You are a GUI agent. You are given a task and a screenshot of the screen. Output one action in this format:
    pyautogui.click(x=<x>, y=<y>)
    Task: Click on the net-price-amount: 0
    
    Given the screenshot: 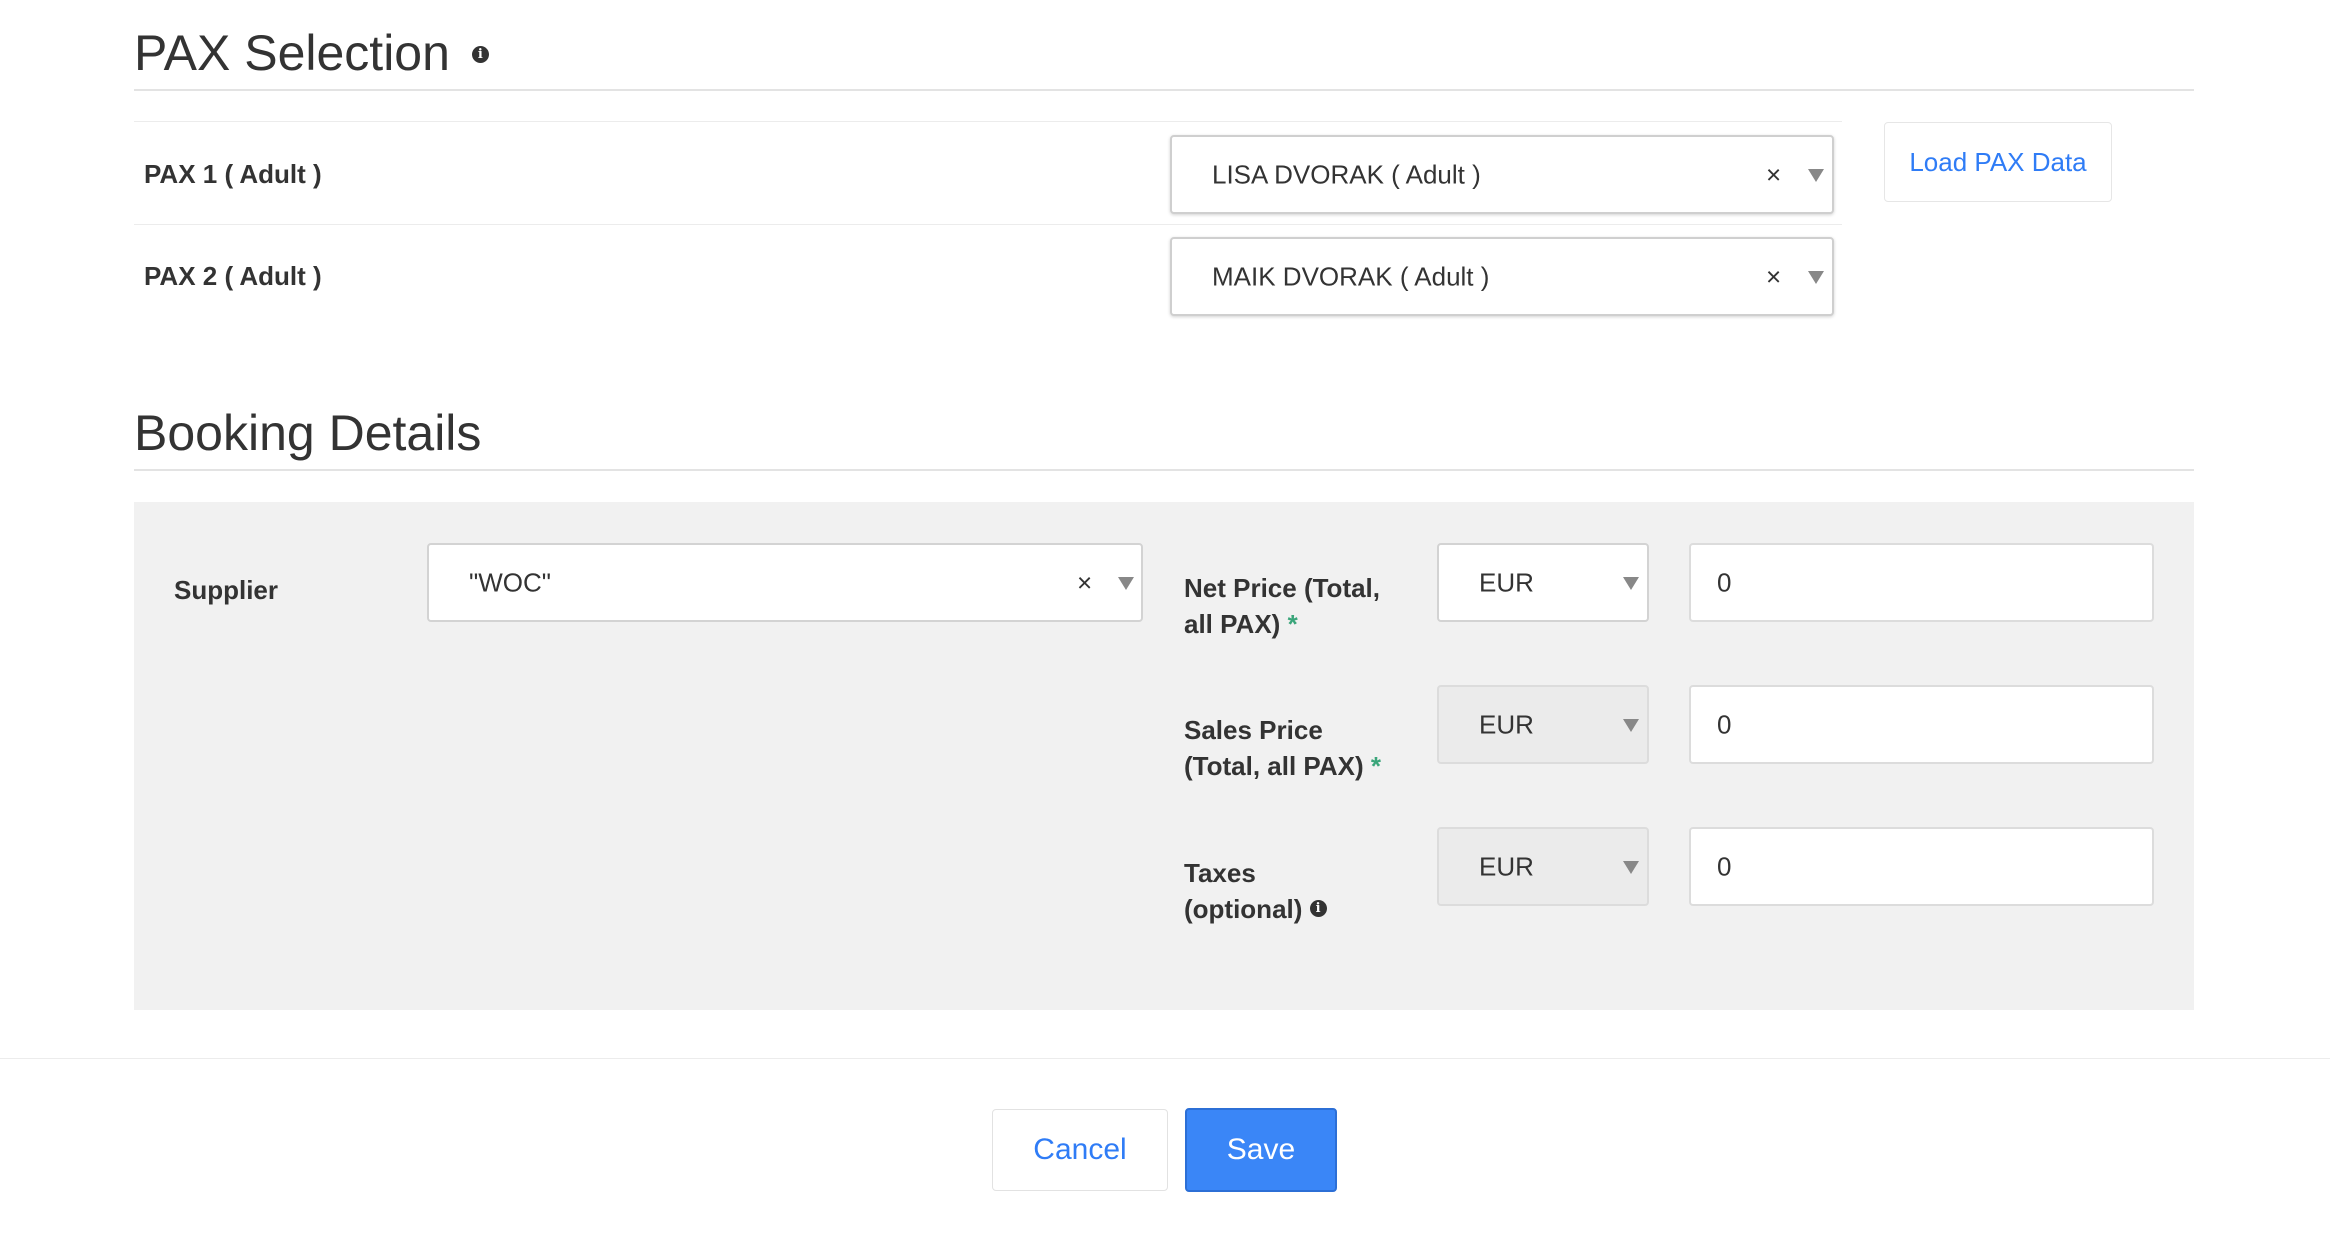 What is the action you would take?
    pyautogui.click(x=1724, y=582)
    